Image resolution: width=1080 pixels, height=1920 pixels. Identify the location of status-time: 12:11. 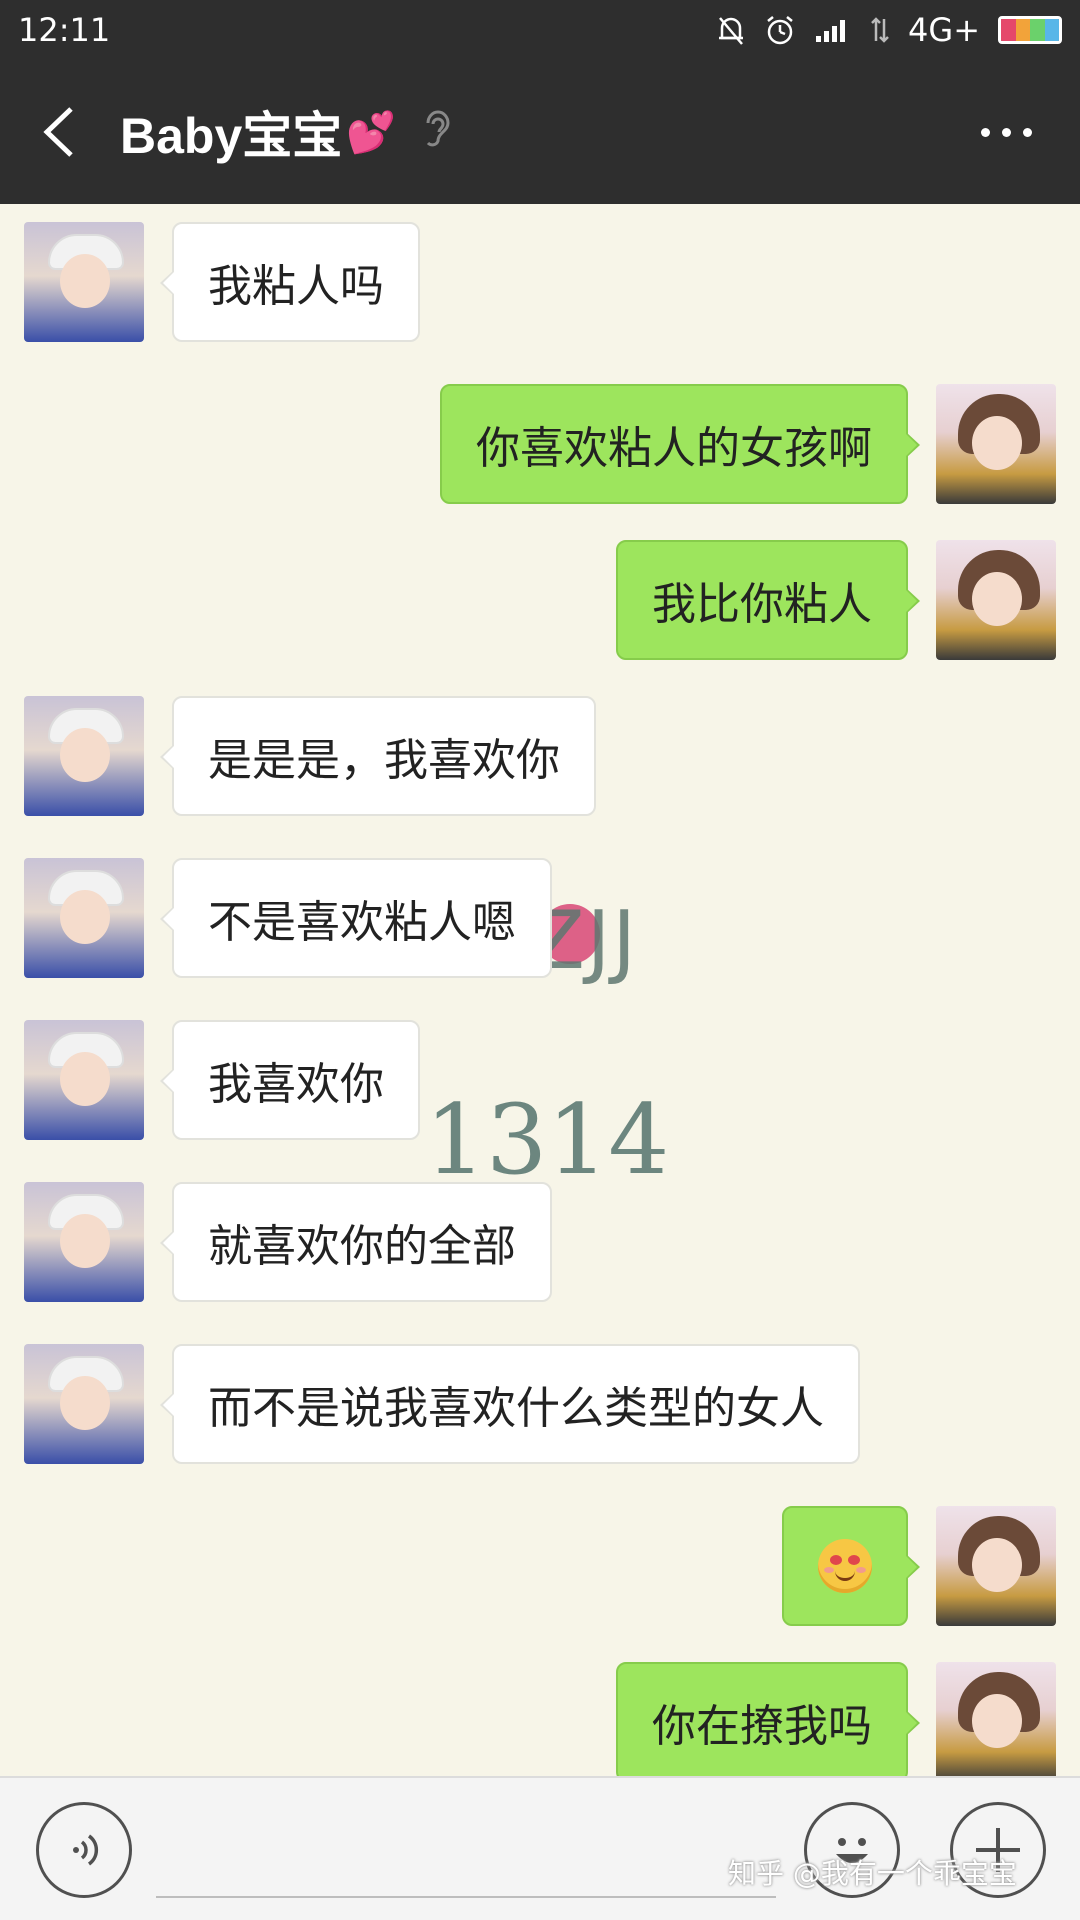
(64, 30).